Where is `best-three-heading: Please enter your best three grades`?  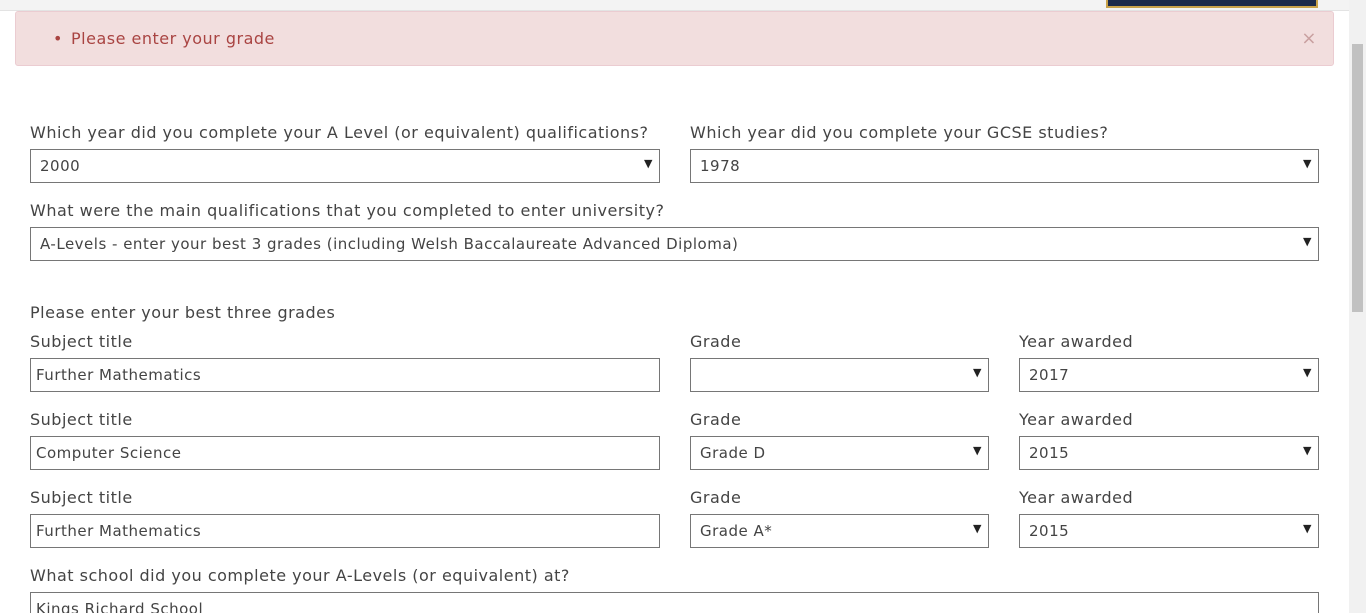
best-three-heading: Please enter your best three grades is located at coordinates (183, 312).